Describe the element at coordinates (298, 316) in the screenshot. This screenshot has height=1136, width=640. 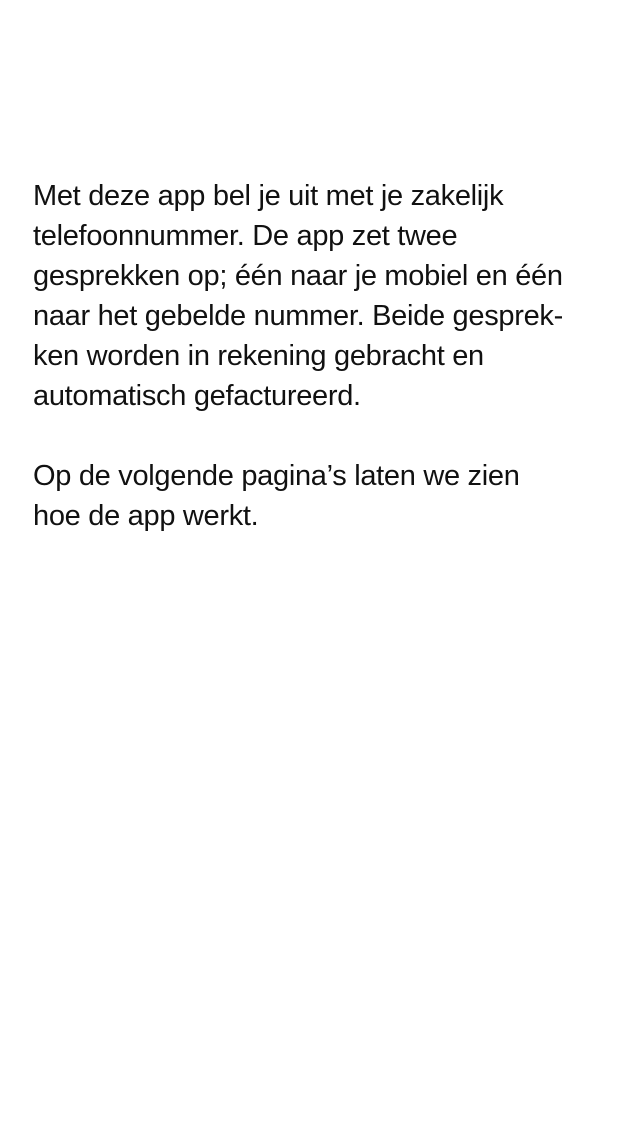
I see `text-line: naar het gebelde nummer. Beide gesprek-` at that location.